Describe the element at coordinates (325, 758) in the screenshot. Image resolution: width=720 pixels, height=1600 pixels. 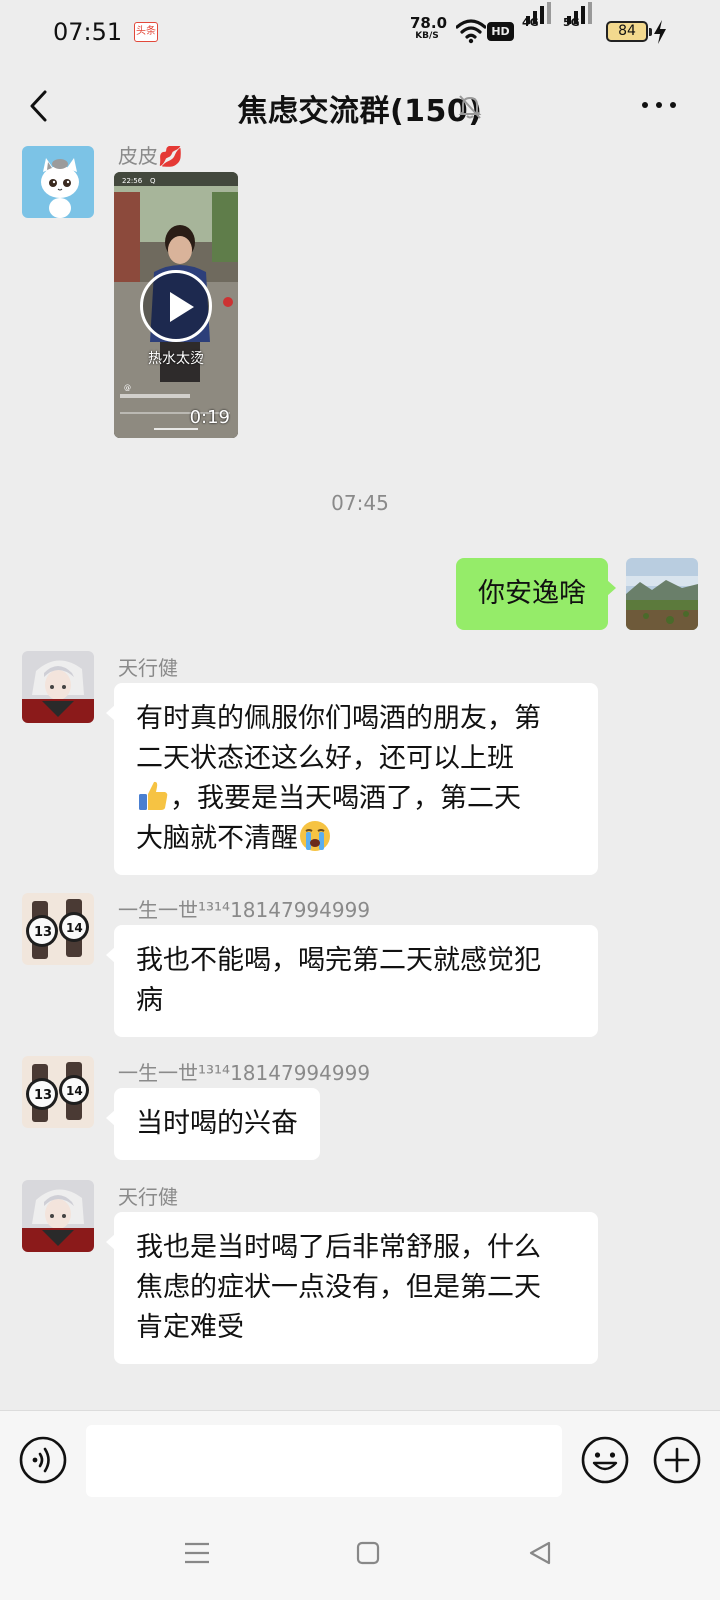
I see `message-line: 二天状态还这么好，还可以上班` at that location.